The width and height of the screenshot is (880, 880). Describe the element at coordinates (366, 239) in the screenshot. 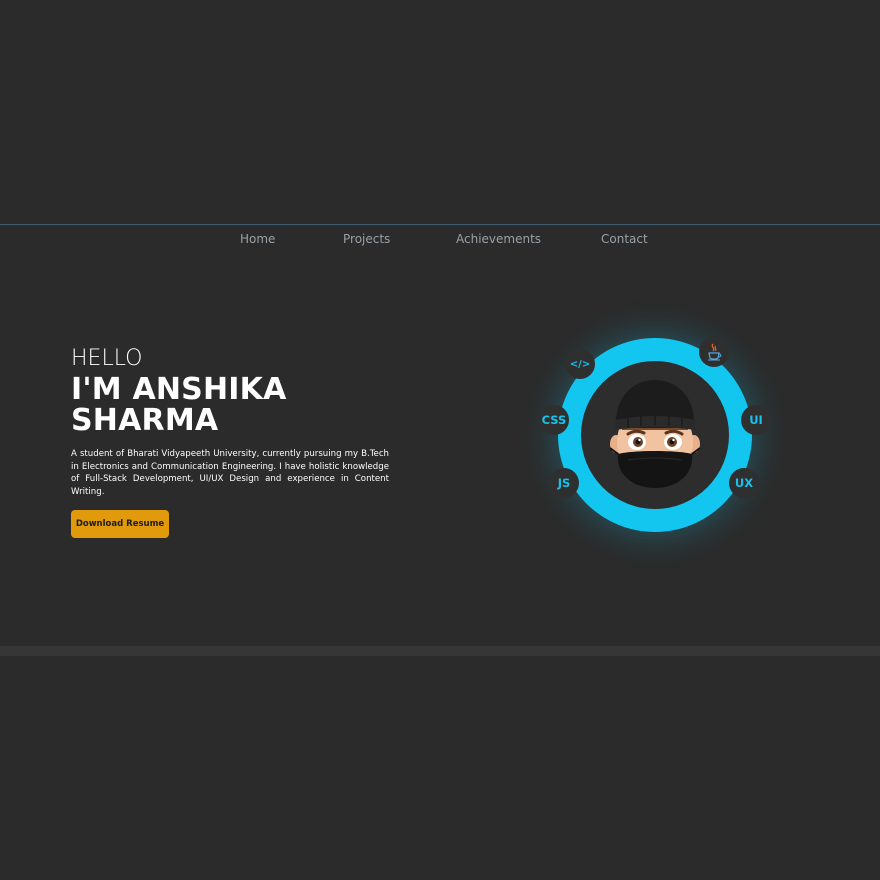

I see `nav-projects-link: Projects` at that location.